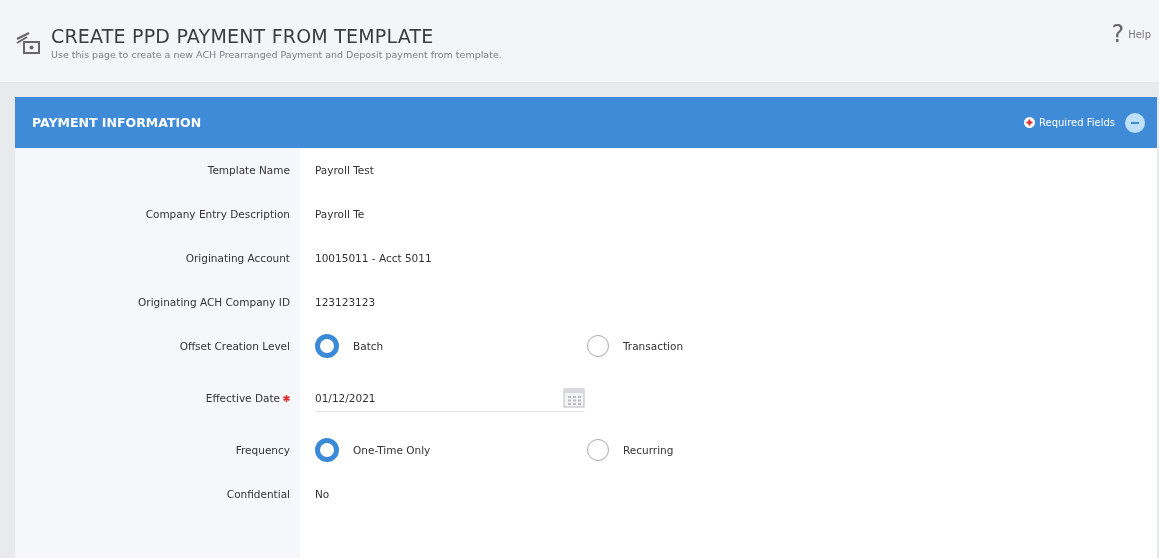 Image resolution: width=1159 pixels, height=558 pixels. Describe the element at coordinates (451, 450) in the screenshot. I see `radio-option: One-Time Only` at that location.